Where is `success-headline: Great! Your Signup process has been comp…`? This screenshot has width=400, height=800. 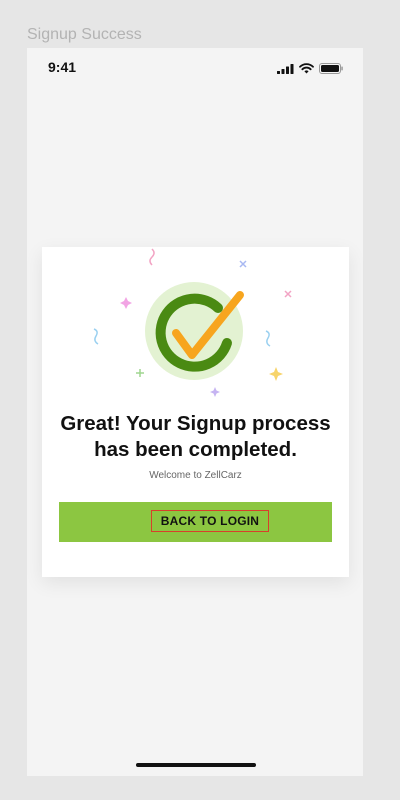 success-headline: Great! Your Signup process has been comp… is located at coordinates (195, 437).